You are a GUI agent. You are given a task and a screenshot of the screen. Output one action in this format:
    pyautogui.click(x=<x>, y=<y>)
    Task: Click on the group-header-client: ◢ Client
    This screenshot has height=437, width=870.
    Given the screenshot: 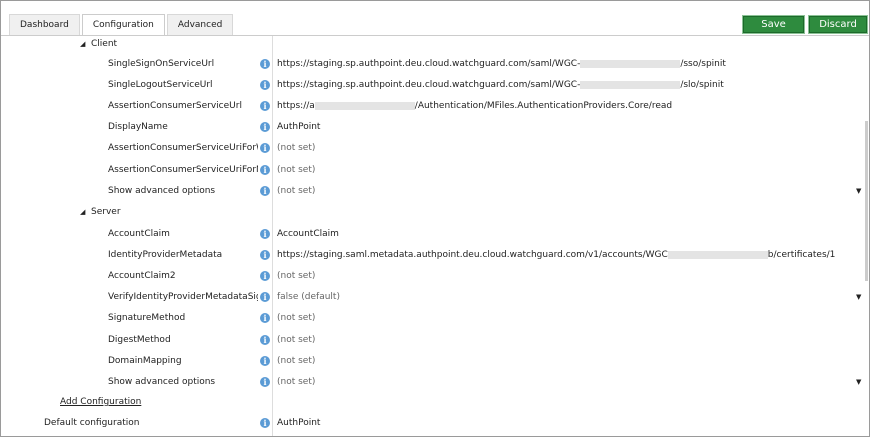 What is the action you would take?
    pyautogui.click(x=435, y=44)
    